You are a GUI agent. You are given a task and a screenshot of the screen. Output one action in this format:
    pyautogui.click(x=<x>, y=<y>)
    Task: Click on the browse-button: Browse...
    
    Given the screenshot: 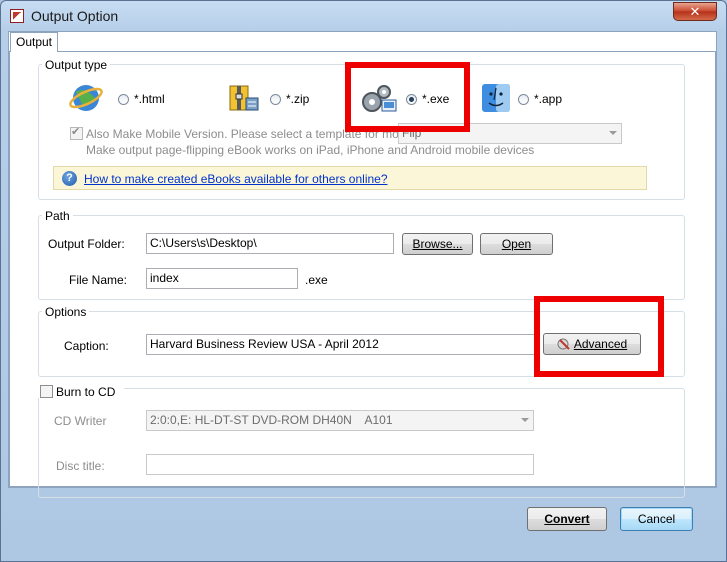 What is the action you would take?
    pyautogui.click(x=437, y=244)
    